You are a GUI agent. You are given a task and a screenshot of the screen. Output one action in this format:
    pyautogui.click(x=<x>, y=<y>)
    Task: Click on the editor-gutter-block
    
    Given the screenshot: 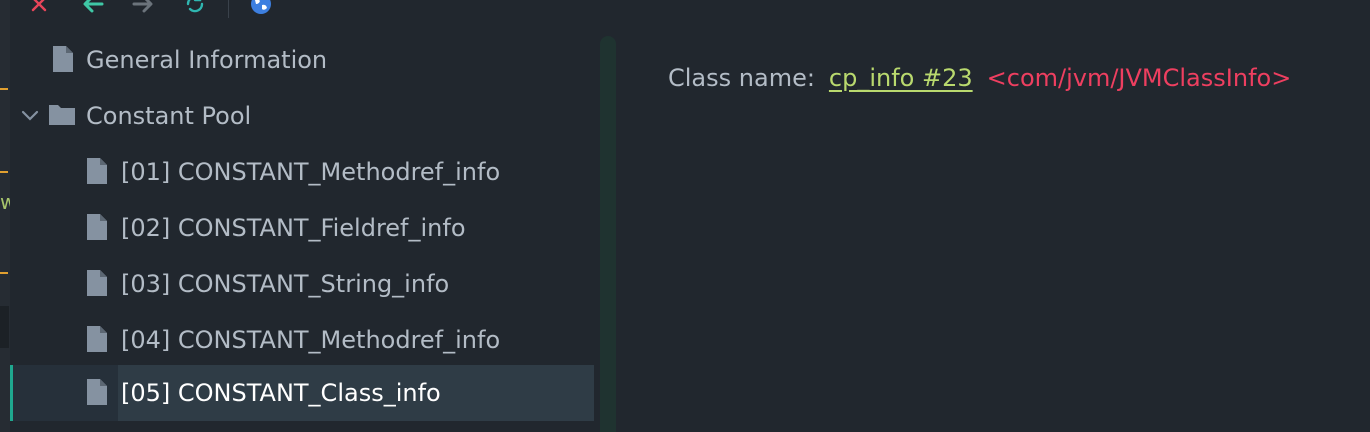 What is the action you would take?
    pyautogui.click(x=4, y=327)
    